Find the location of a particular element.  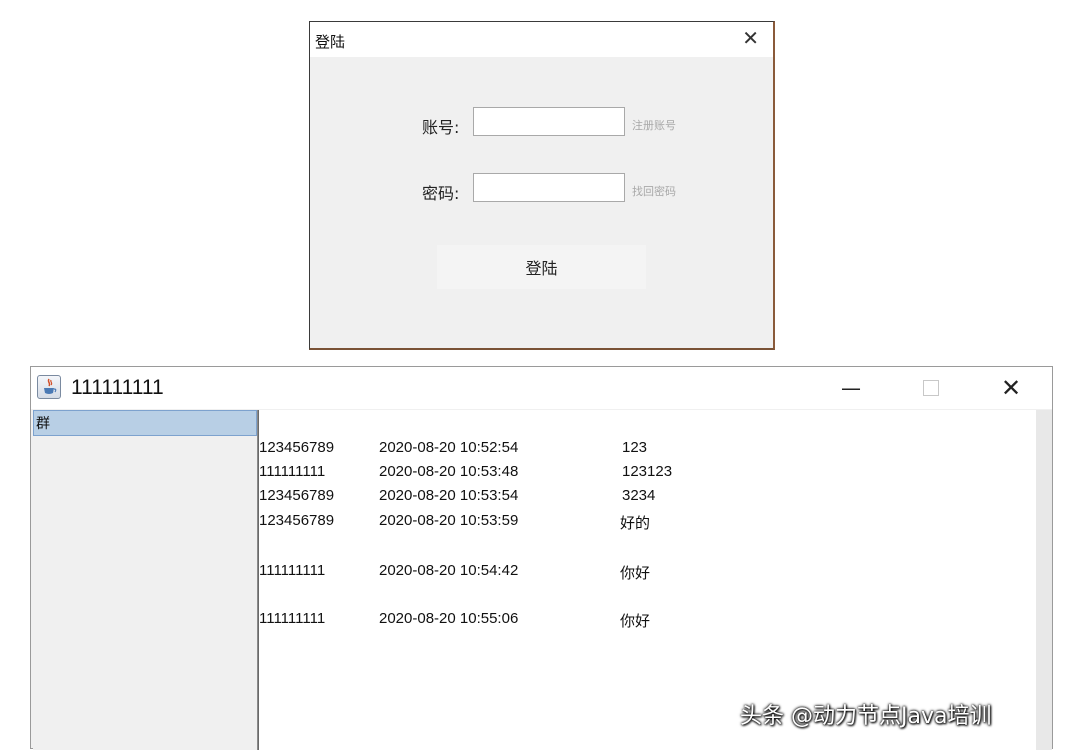

window-title: 111111111 is located at coordinates (117, 387).